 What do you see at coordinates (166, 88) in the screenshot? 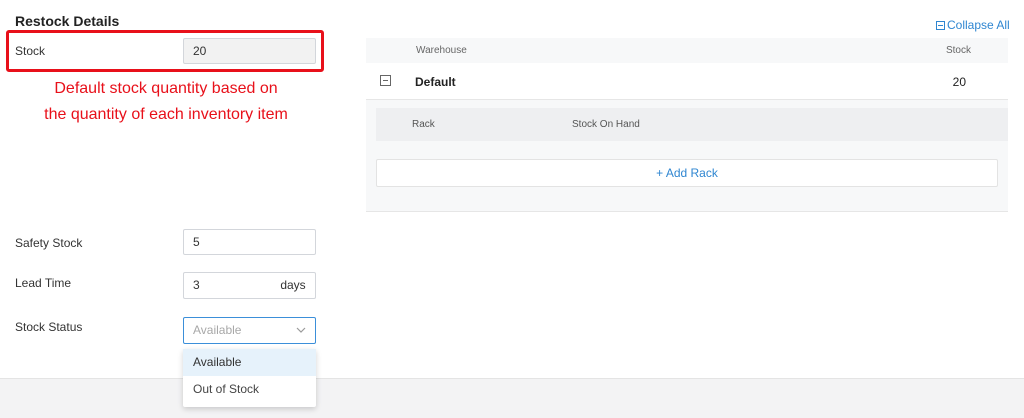
I see `annotation-line-1: Default stock quantity based on` at bounding box center [166, 88].